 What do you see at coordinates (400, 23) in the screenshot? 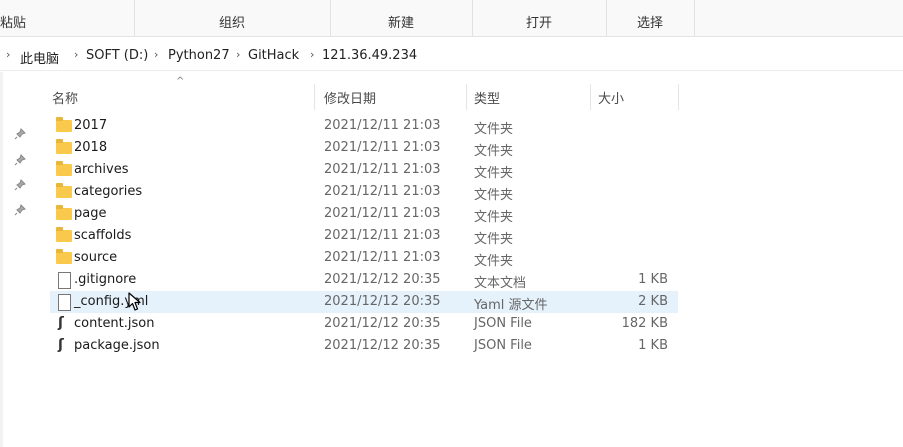
I see `ribbon-group-label: 新建` at bounding box center [400, 23].